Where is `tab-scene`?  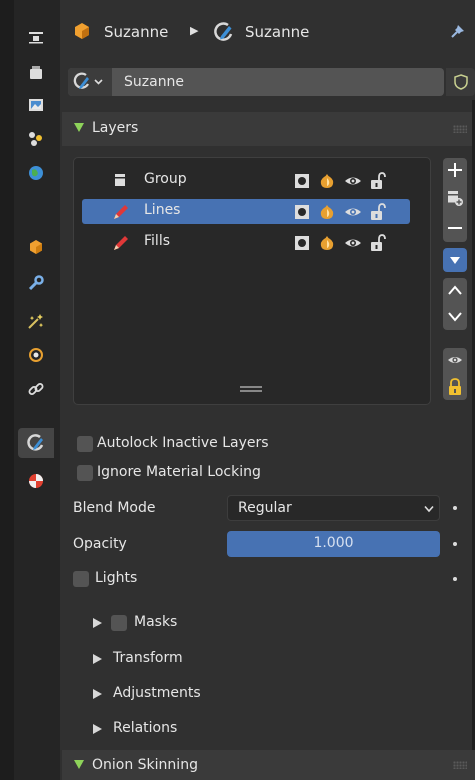 tab-scene is located at coordinates (36, 173).